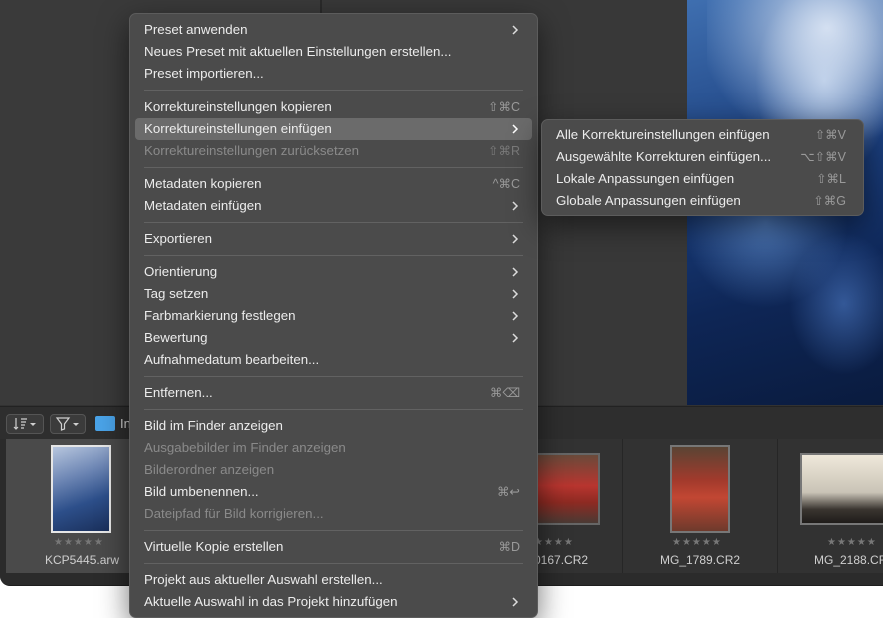 This screenshot has height=618, width=883. I want to click on menu-item-label: Exportieren, so click(178, 238).